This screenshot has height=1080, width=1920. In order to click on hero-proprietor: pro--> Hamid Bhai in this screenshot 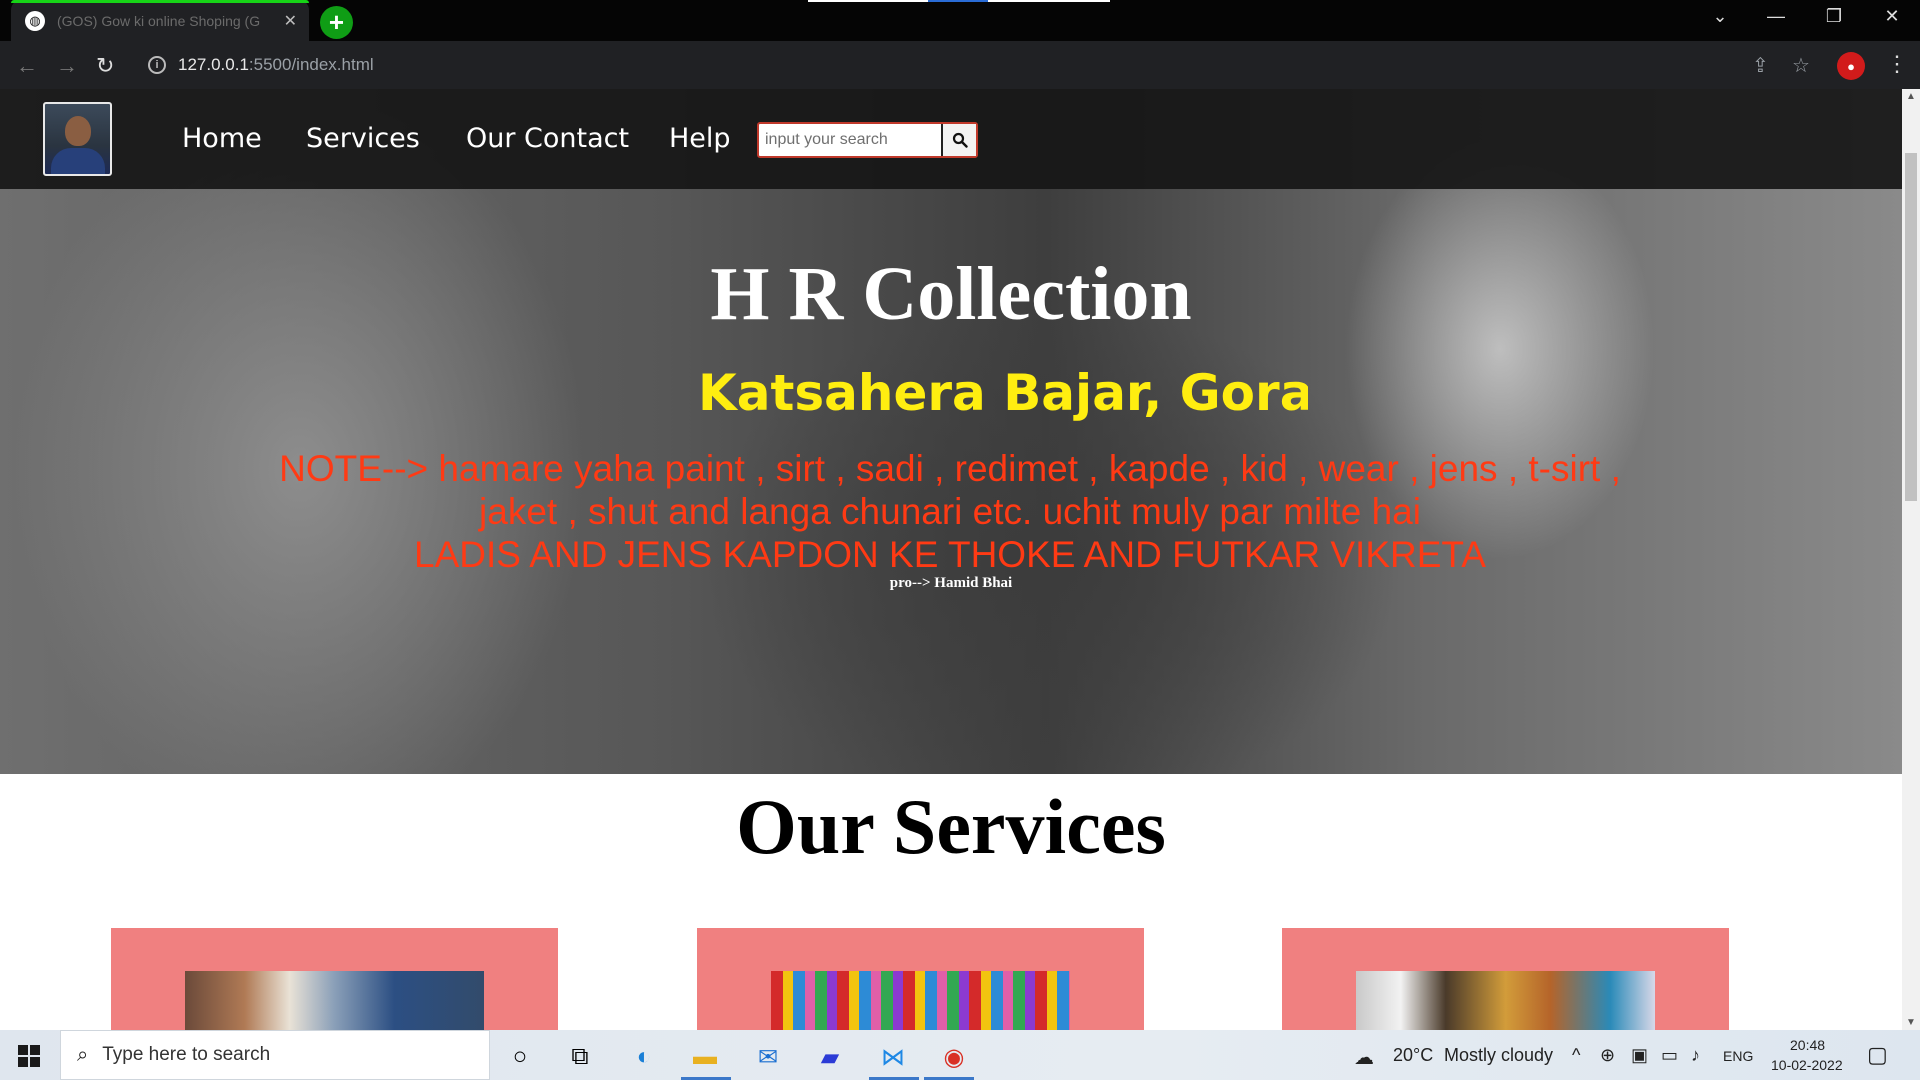, I will do `click(951, 583)`.